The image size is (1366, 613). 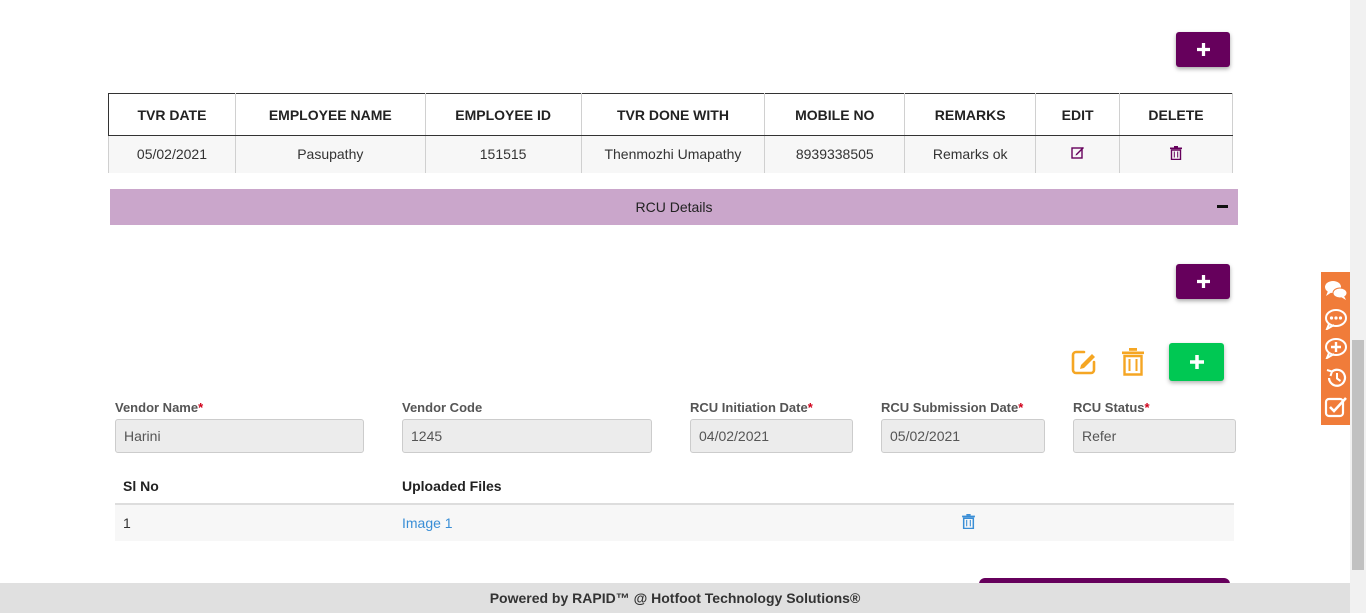 What do you see at coordinates (442, 407) in the screenshot?
I see `vendor-code-label: Vendor Code` at bounding box center [442, 407].